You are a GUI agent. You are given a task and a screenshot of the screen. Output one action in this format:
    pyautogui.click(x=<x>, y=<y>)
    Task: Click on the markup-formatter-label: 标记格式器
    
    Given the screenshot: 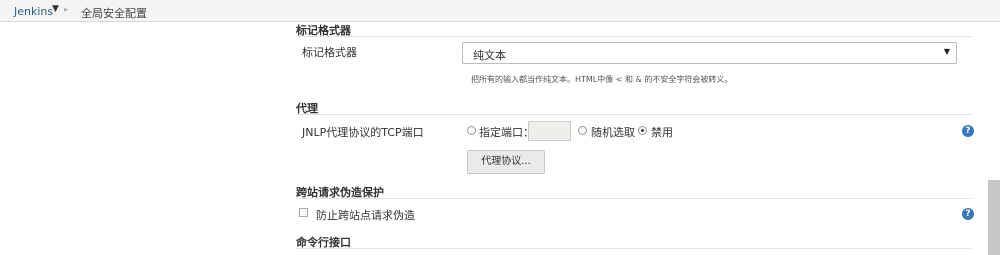 What is the action you would take?
    pyautogui.click(x=329, y=52)
    